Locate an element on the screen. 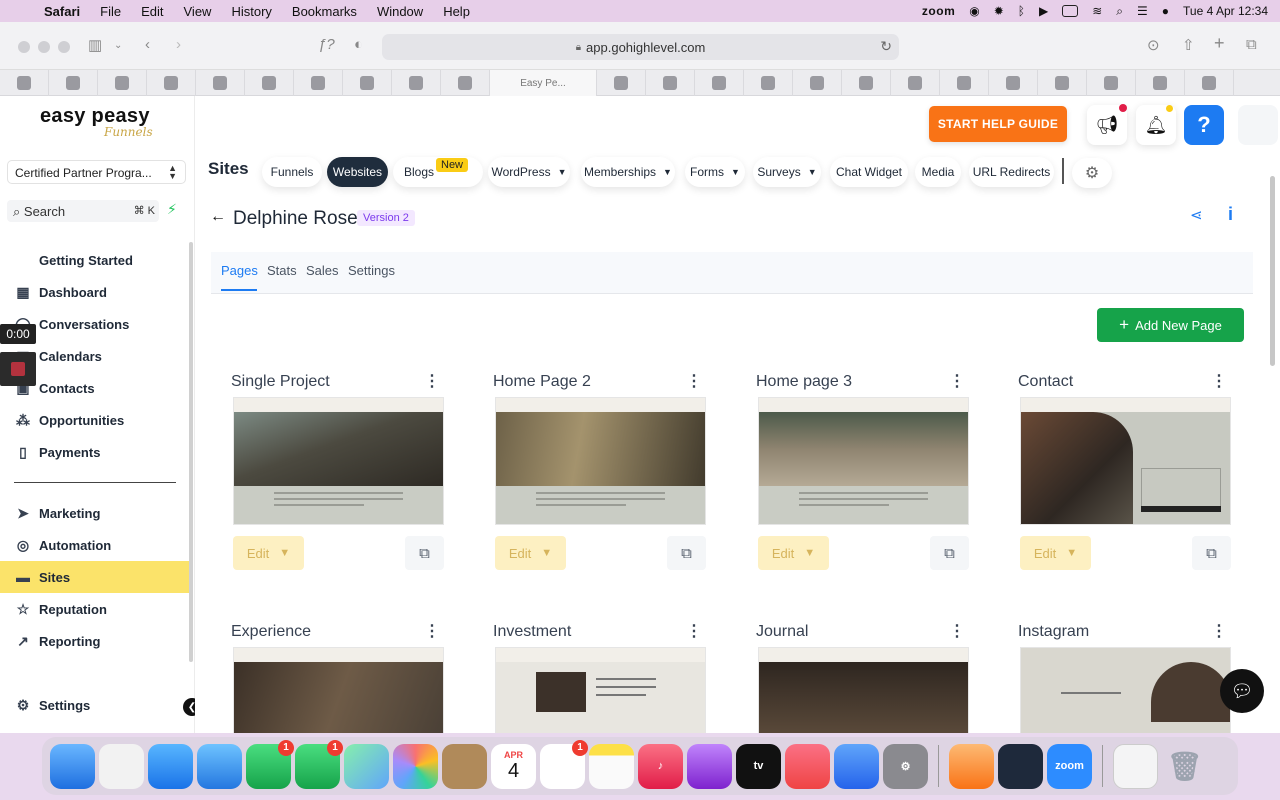 This screenshot has height=800, width=1280. lightning-icon: ⚡︎ is located at coordinates (172, 209).